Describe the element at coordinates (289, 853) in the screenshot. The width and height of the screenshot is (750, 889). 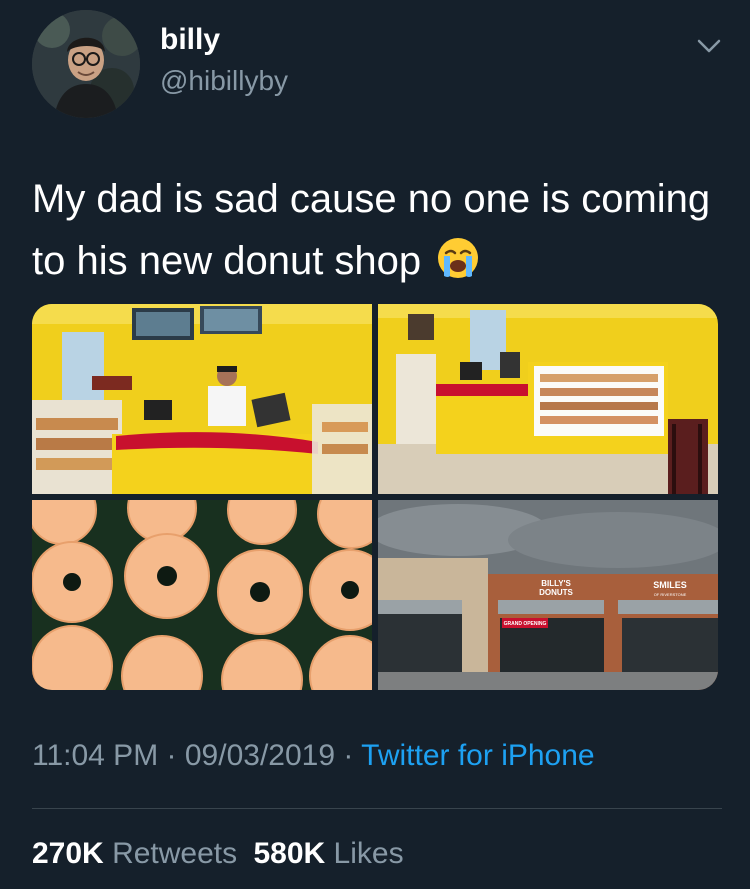
I see `likes-count: 580K` at that location.